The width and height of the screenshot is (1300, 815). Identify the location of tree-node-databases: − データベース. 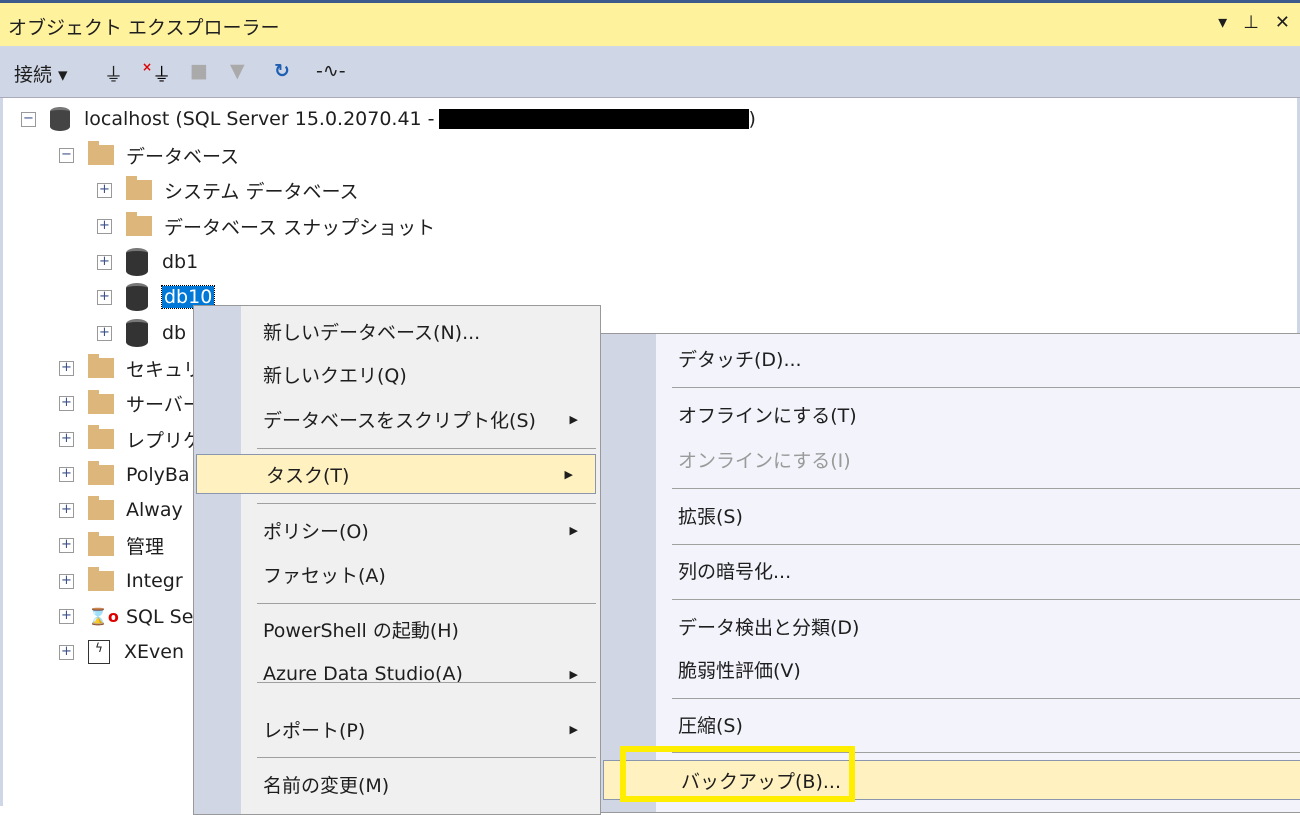
(149, 155).